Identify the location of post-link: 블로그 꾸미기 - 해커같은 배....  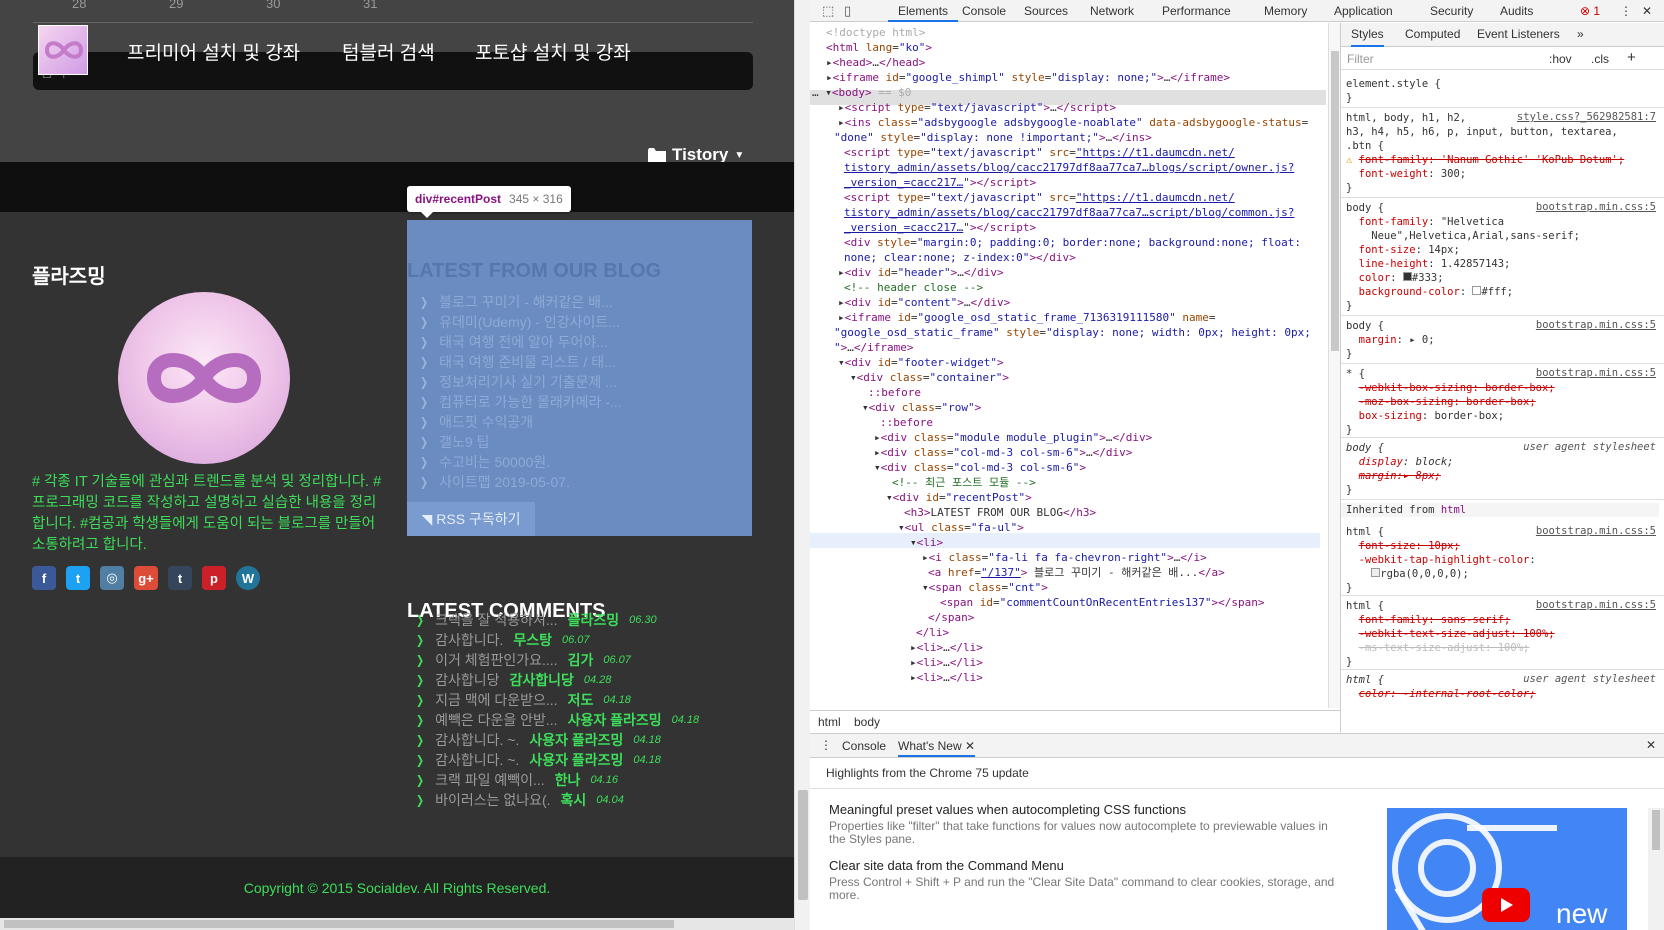
(526, 302).